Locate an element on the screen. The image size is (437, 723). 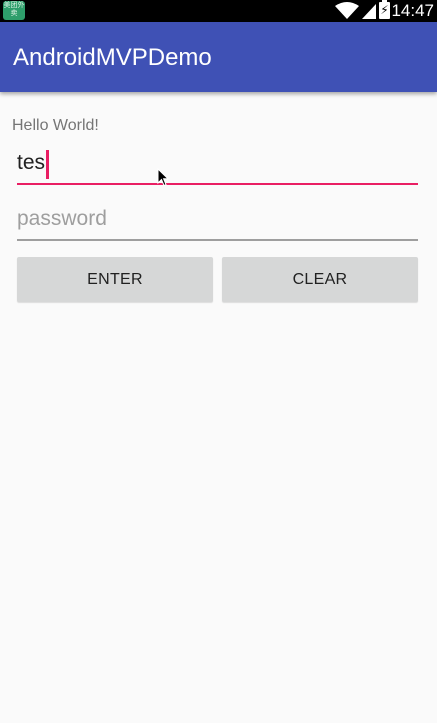
app-title: AndroidMVPDemo is located at coordinates (112, 57).